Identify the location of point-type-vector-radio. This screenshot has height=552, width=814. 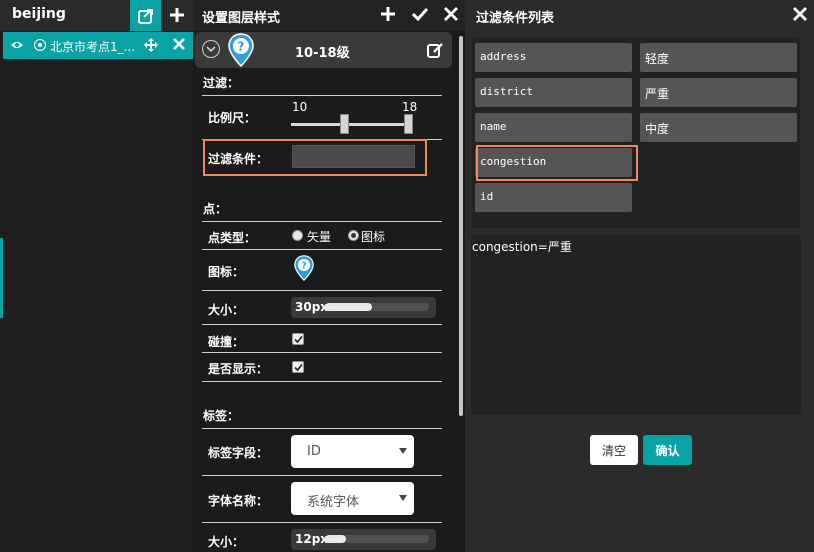
(297, 235).